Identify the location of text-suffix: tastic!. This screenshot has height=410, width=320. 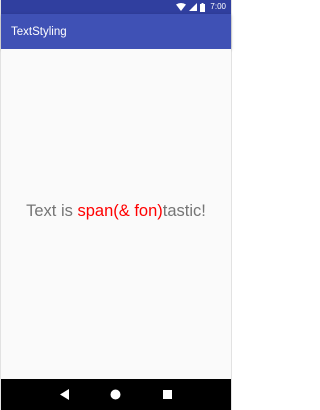
(184, 211).